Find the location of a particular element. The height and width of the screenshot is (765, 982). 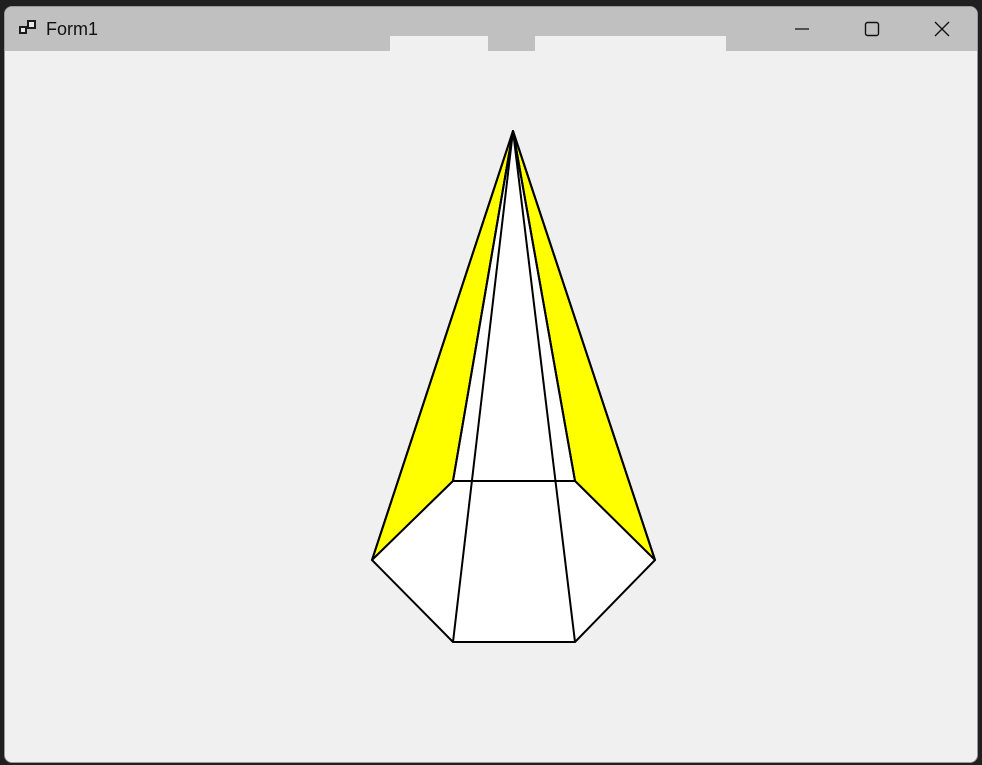

minimize-button is located at coordinates (802, 29).